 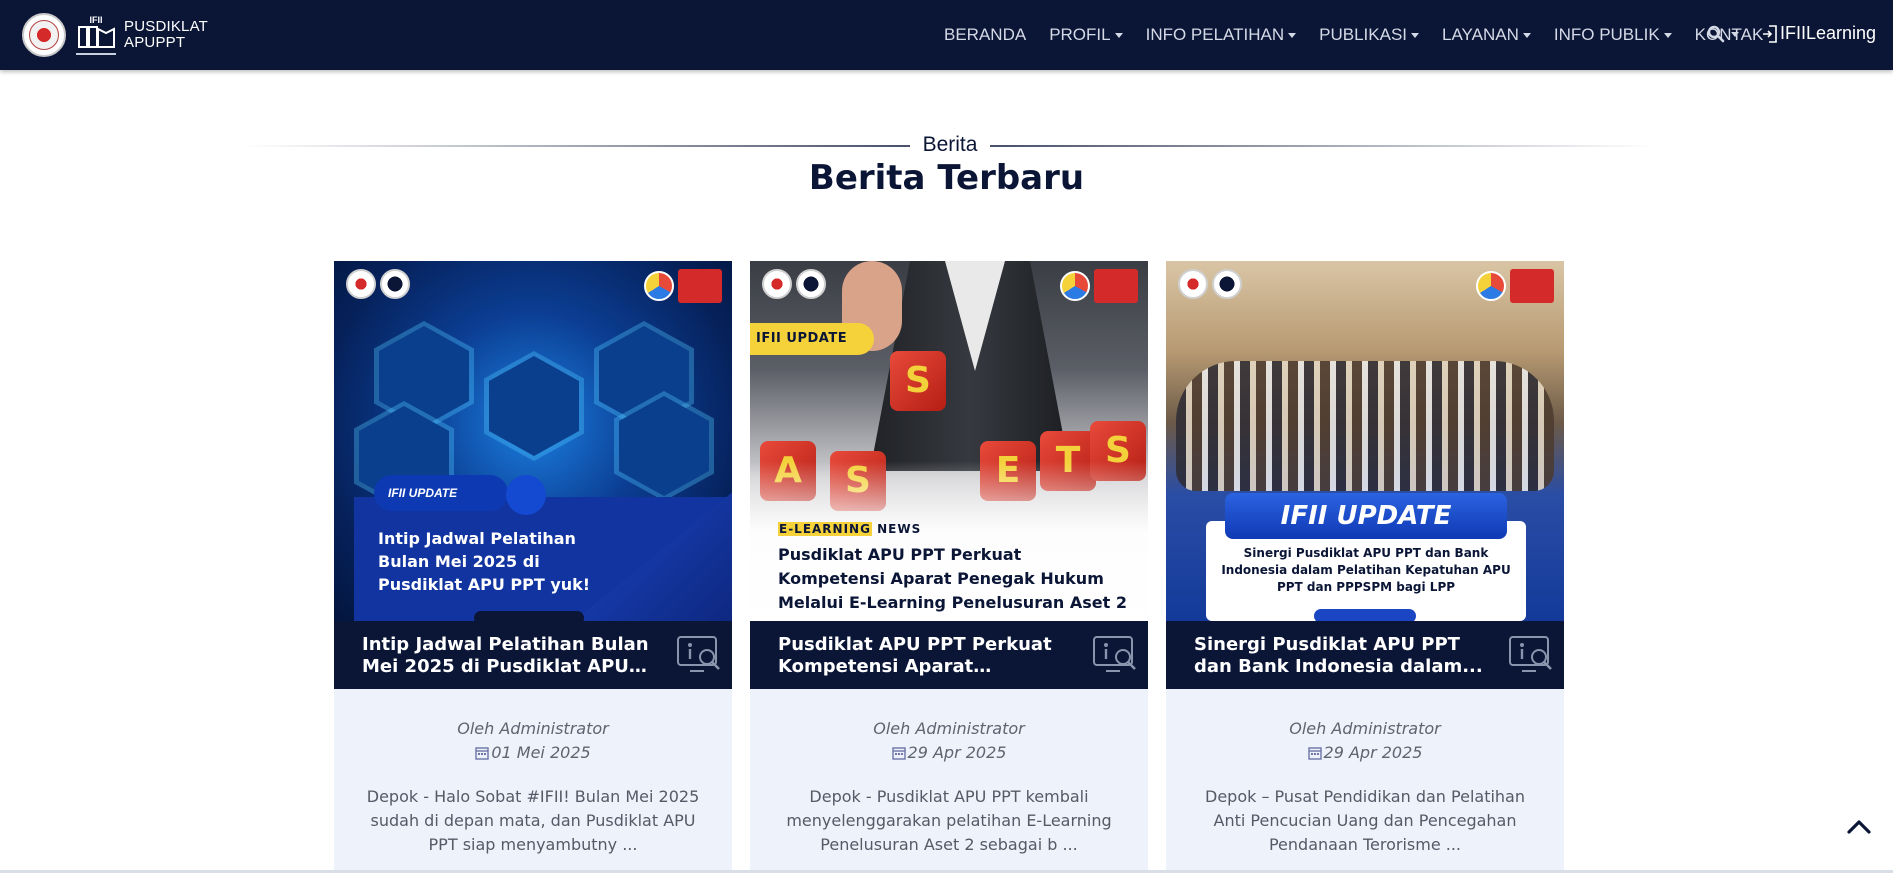 What do you see at coordinates (533, 753) in the screenshot?
I see `card-date: 01 Mei 2025` at bounding box center [533, 753].